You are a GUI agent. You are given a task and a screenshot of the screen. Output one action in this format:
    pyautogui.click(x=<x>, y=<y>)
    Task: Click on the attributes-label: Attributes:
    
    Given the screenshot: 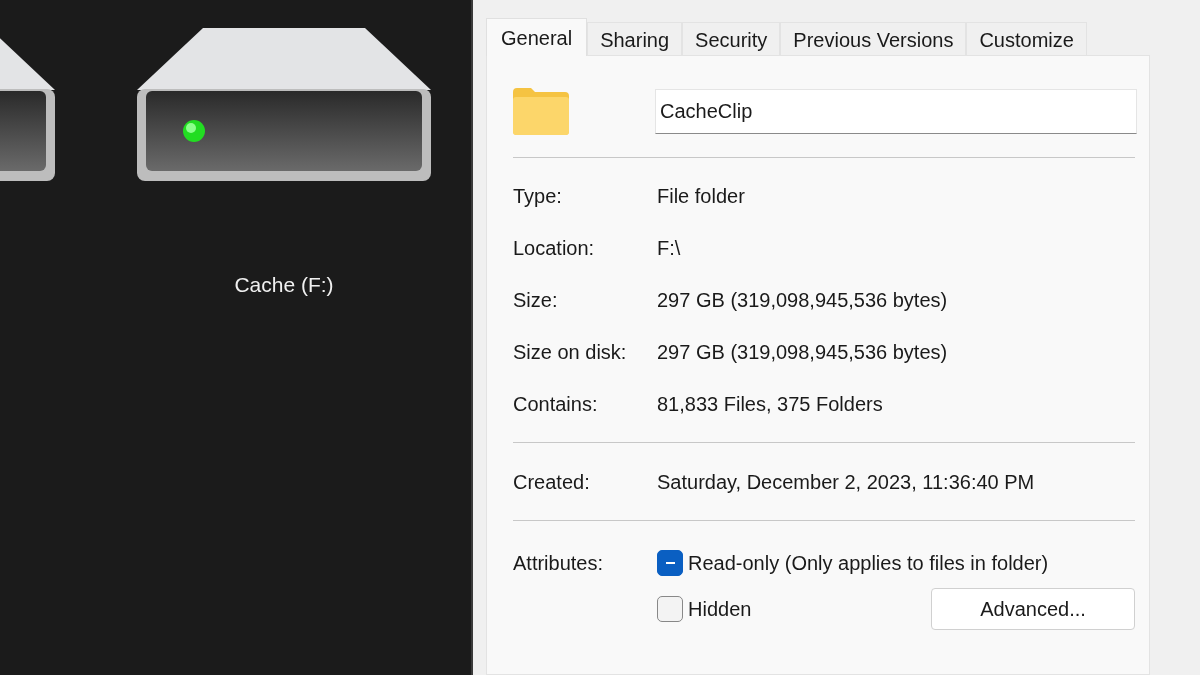 What is the action you would take?
    pyautogui.click(x=559, y=561)
    